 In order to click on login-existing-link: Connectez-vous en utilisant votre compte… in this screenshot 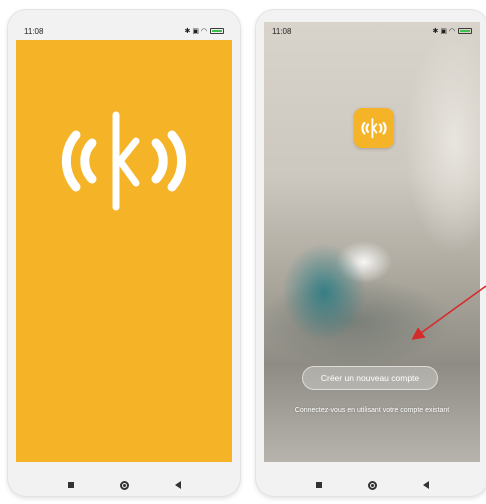, I will do `click(372, 411)`.